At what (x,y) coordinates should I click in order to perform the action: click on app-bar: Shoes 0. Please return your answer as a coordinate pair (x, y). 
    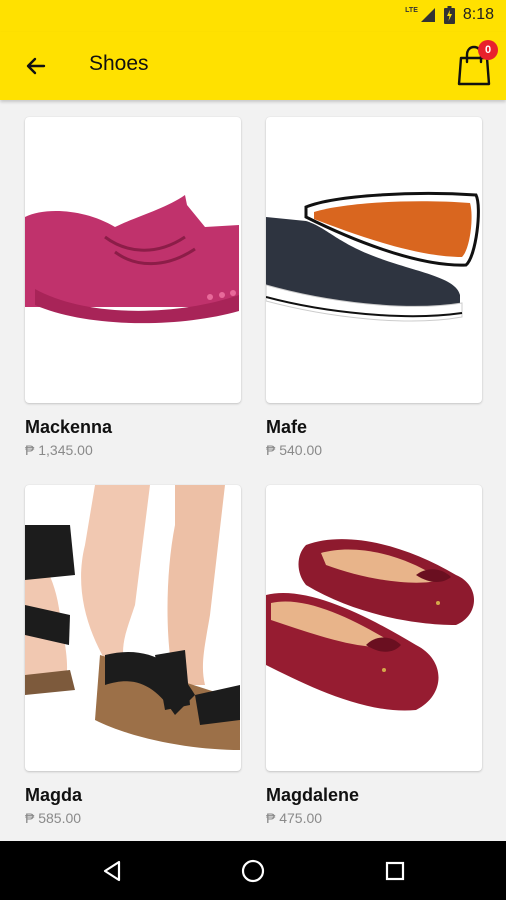
    Looking at the image, I should click on (253, 66).